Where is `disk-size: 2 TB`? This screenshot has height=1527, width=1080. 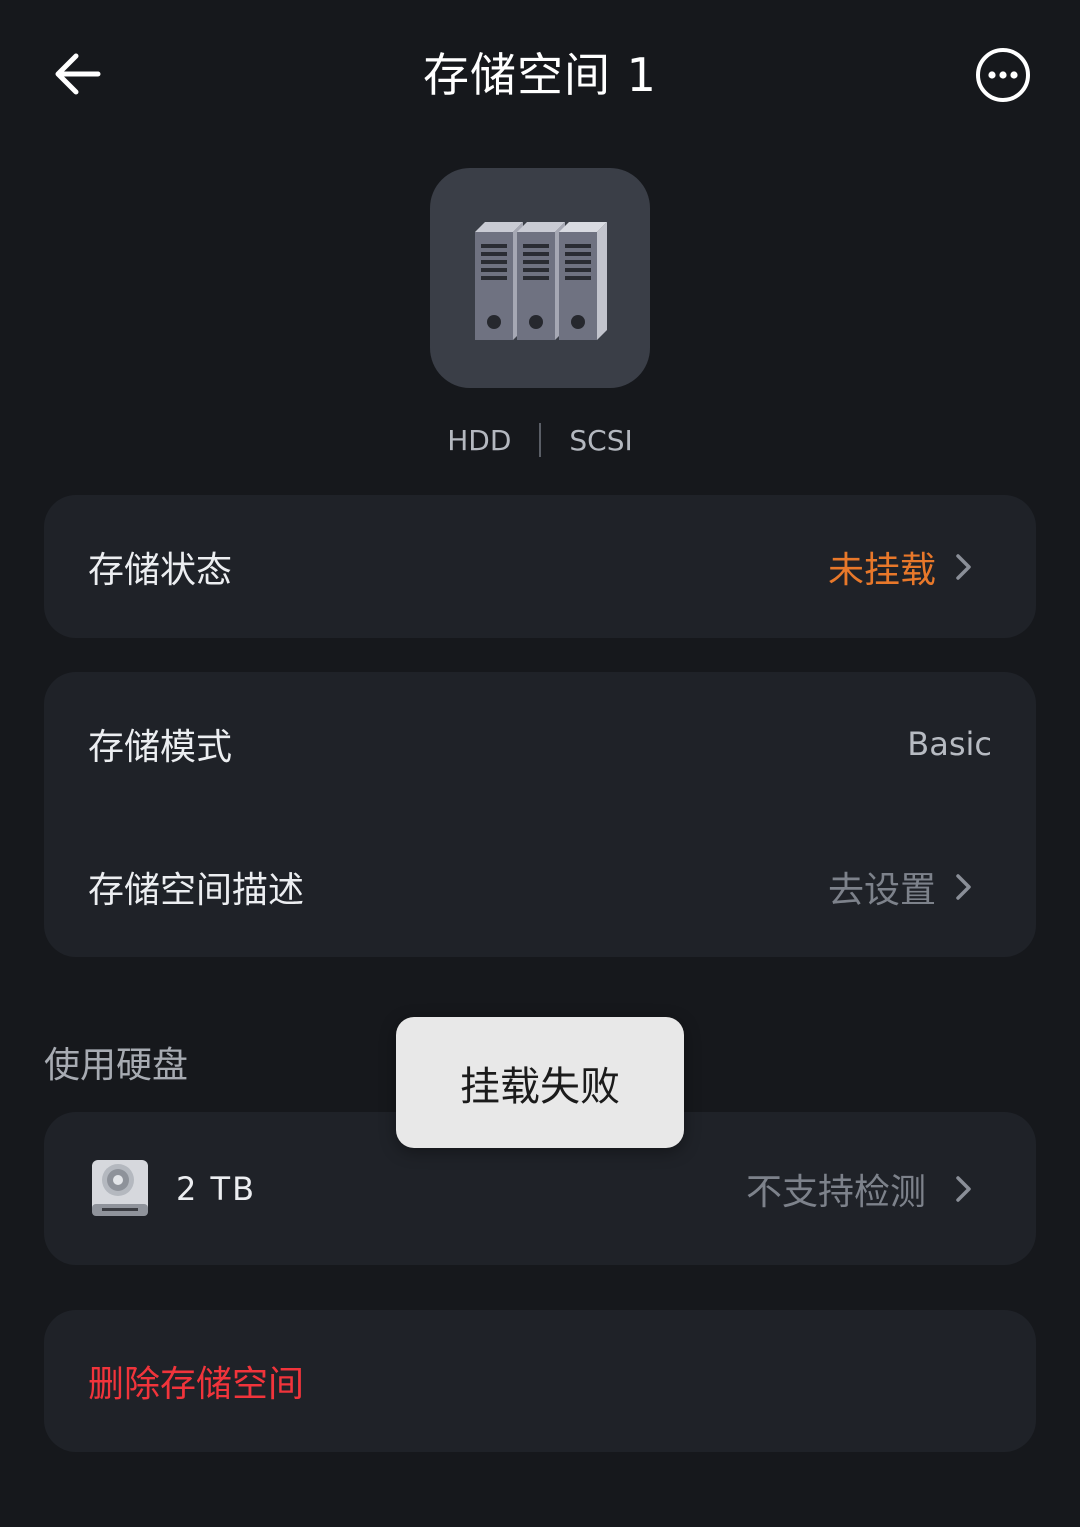
disk-size: 2 TB is located at coordinates (216, 1188).